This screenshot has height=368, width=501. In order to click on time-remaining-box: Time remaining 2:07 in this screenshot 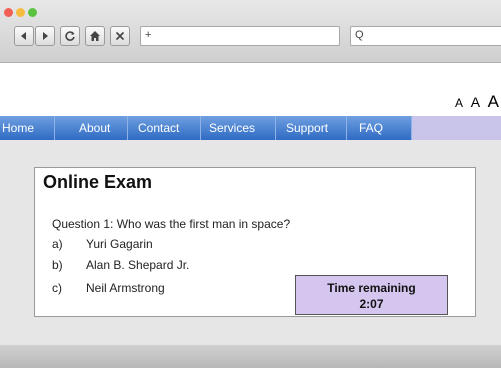, I will do `click(371, 295)`.